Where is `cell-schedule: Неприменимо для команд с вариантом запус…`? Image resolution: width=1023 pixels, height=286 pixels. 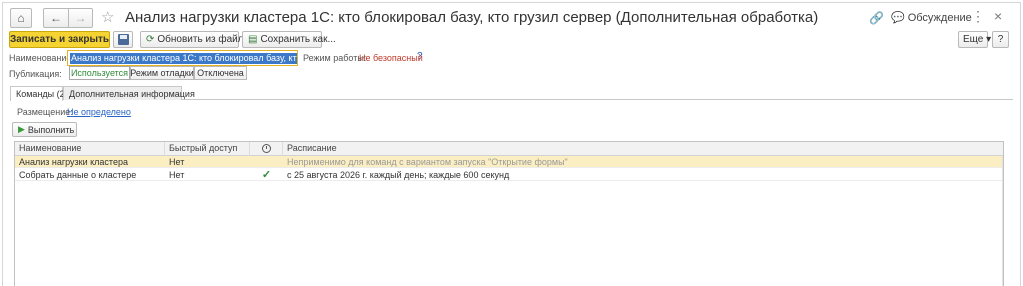 cell-schedule: Неприменимо для команд с вариантом запус… is located at coordinates (427, 162).